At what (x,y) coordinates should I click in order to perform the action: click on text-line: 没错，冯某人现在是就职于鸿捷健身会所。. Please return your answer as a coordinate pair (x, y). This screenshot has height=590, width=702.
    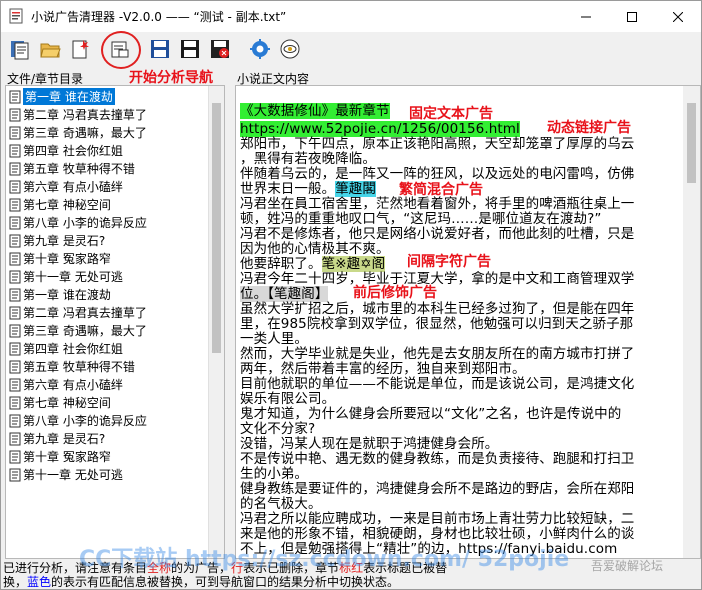
    Looking at the image, I should click on (369, 444).